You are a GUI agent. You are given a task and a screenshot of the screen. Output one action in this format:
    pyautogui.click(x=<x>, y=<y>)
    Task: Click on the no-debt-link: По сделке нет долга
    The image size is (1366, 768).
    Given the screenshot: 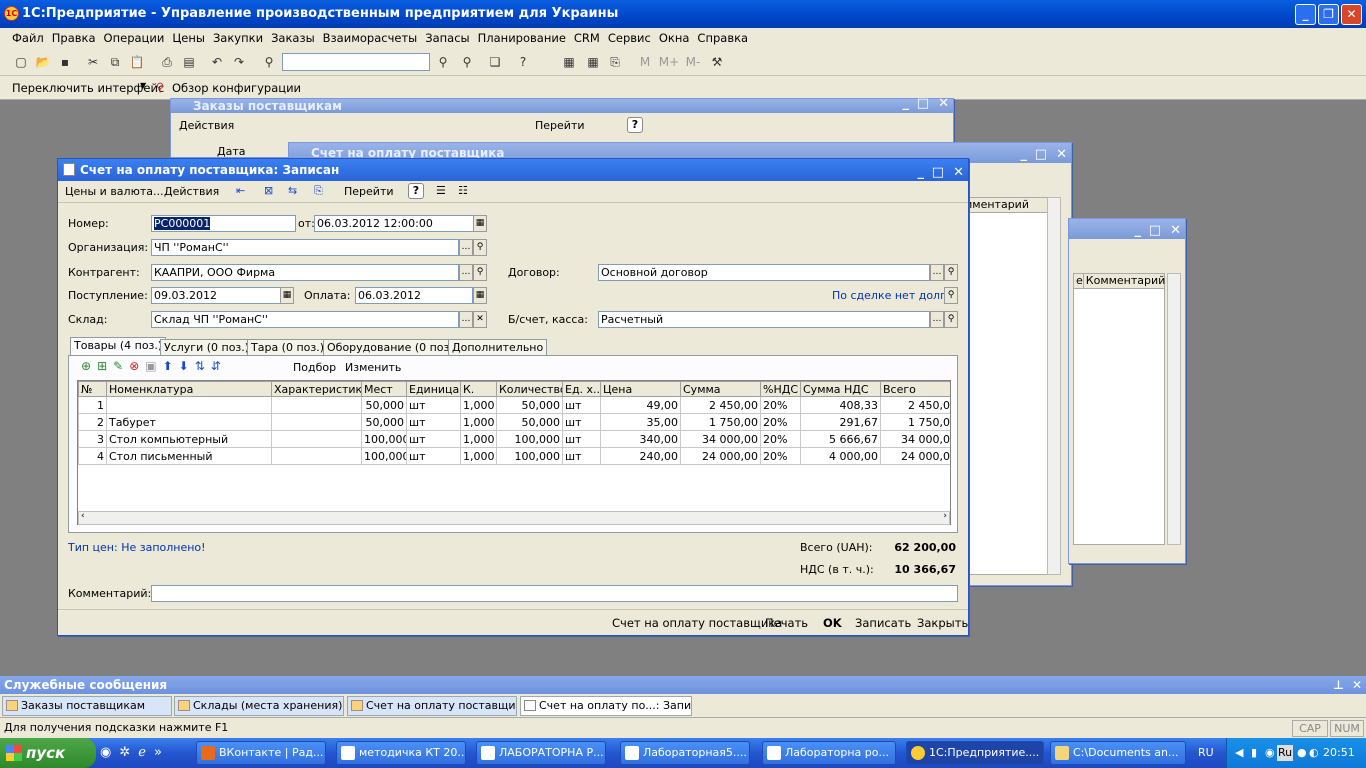 What is the action you would take?
    pyautogui.click(x=892, y=295)
    